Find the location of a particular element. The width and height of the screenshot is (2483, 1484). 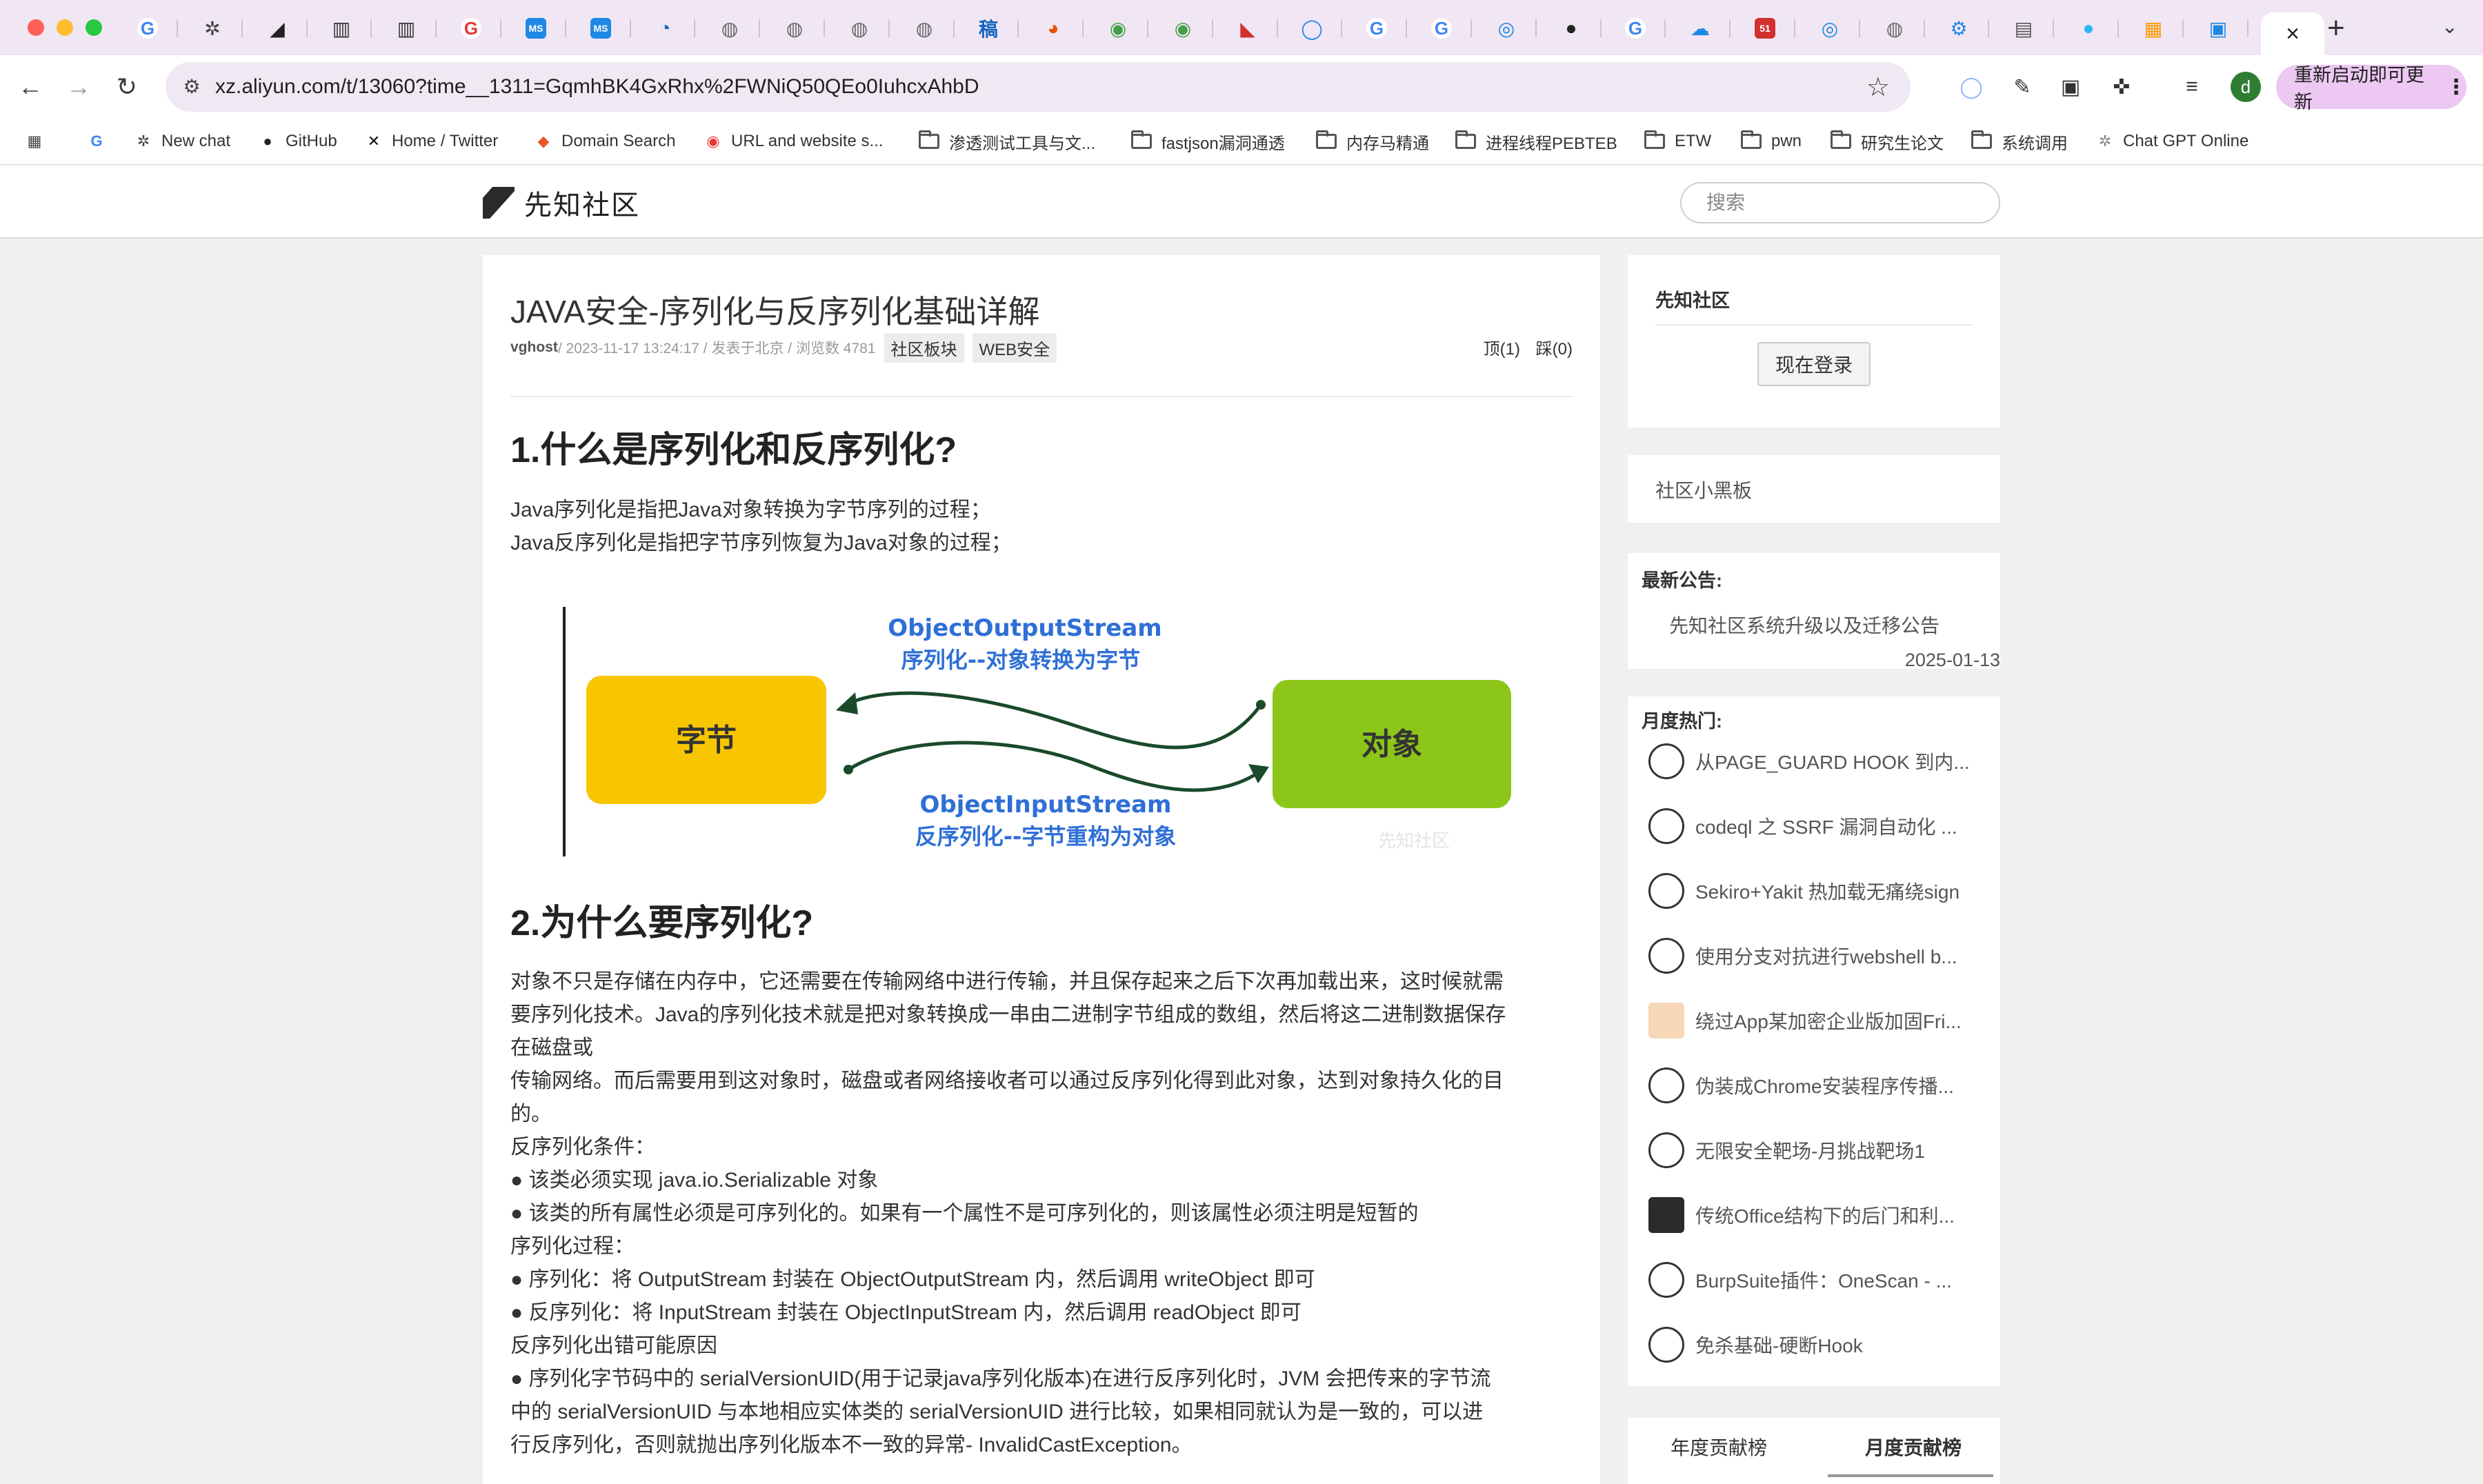

browser-tab: 稿 is located at coordinates (989, 28).